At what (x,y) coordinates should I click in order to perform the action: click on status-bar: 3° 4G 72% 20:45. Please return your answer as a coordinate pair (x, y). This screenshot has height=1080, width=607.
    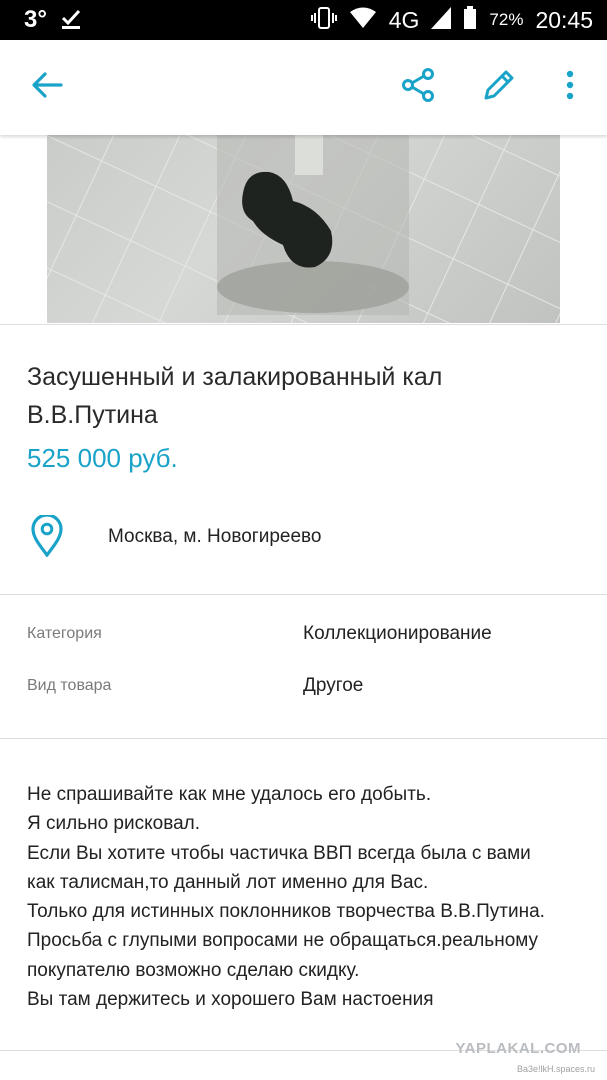
    Looking at the image, I should click on (303, 20).